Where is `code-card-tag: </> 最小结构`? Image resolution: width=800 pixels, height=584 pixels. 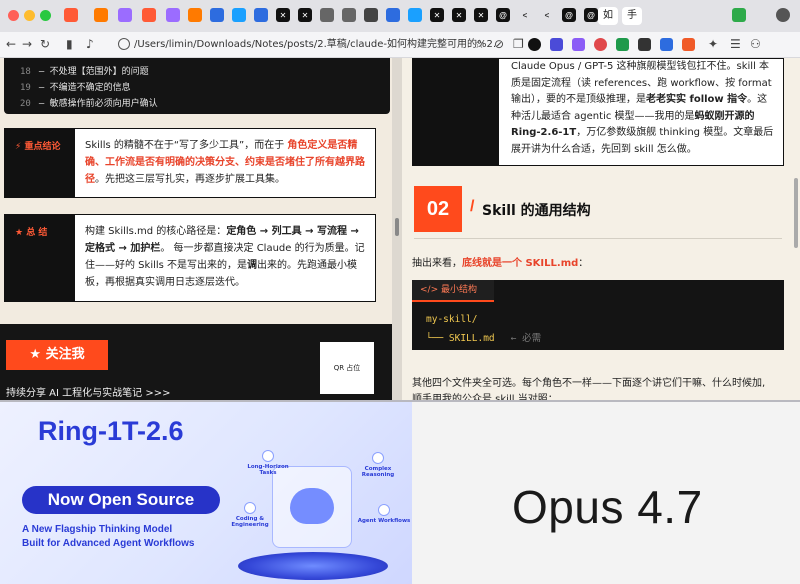
code-card-tag: </> 最小结构 is located at coordinates (453, 291).